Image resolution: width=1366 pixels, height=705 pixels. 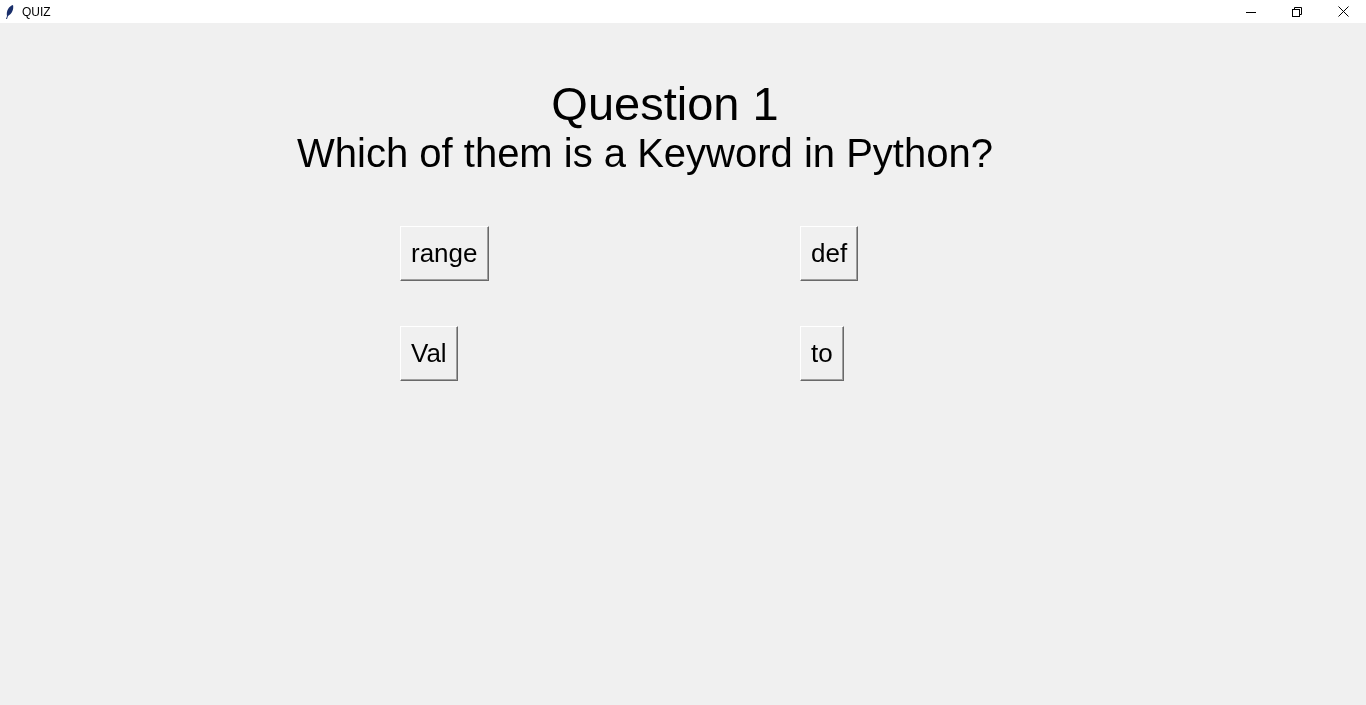 I want to click on feather-icon, so click(x=9, y=11).